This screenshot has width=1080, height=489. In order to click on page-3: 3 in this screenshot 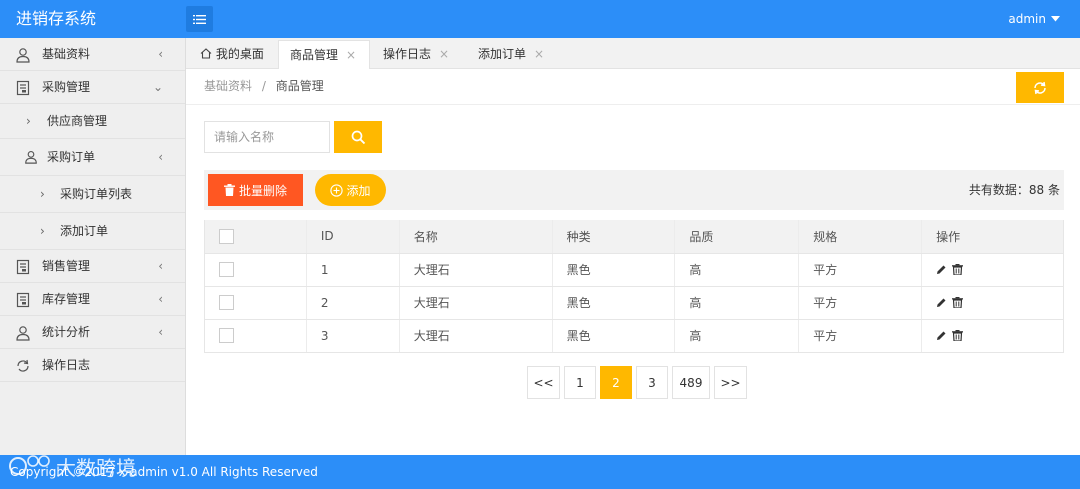, I will do `click(652, 382)`.